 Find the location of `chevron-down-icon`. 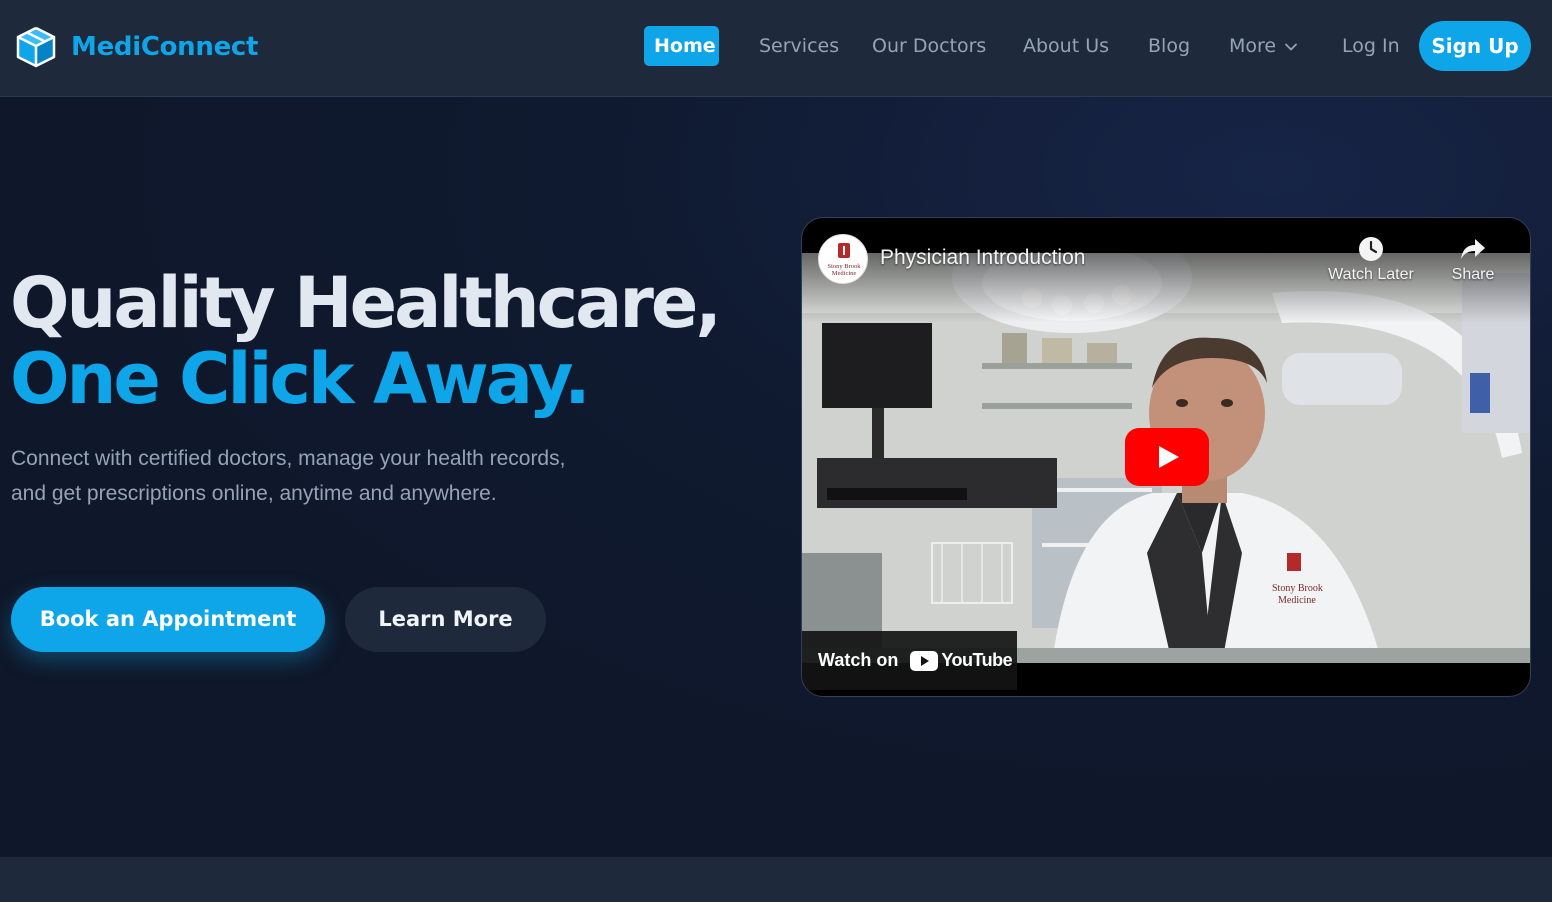

chevron-down-icon is located at coordinates (1291, 47).